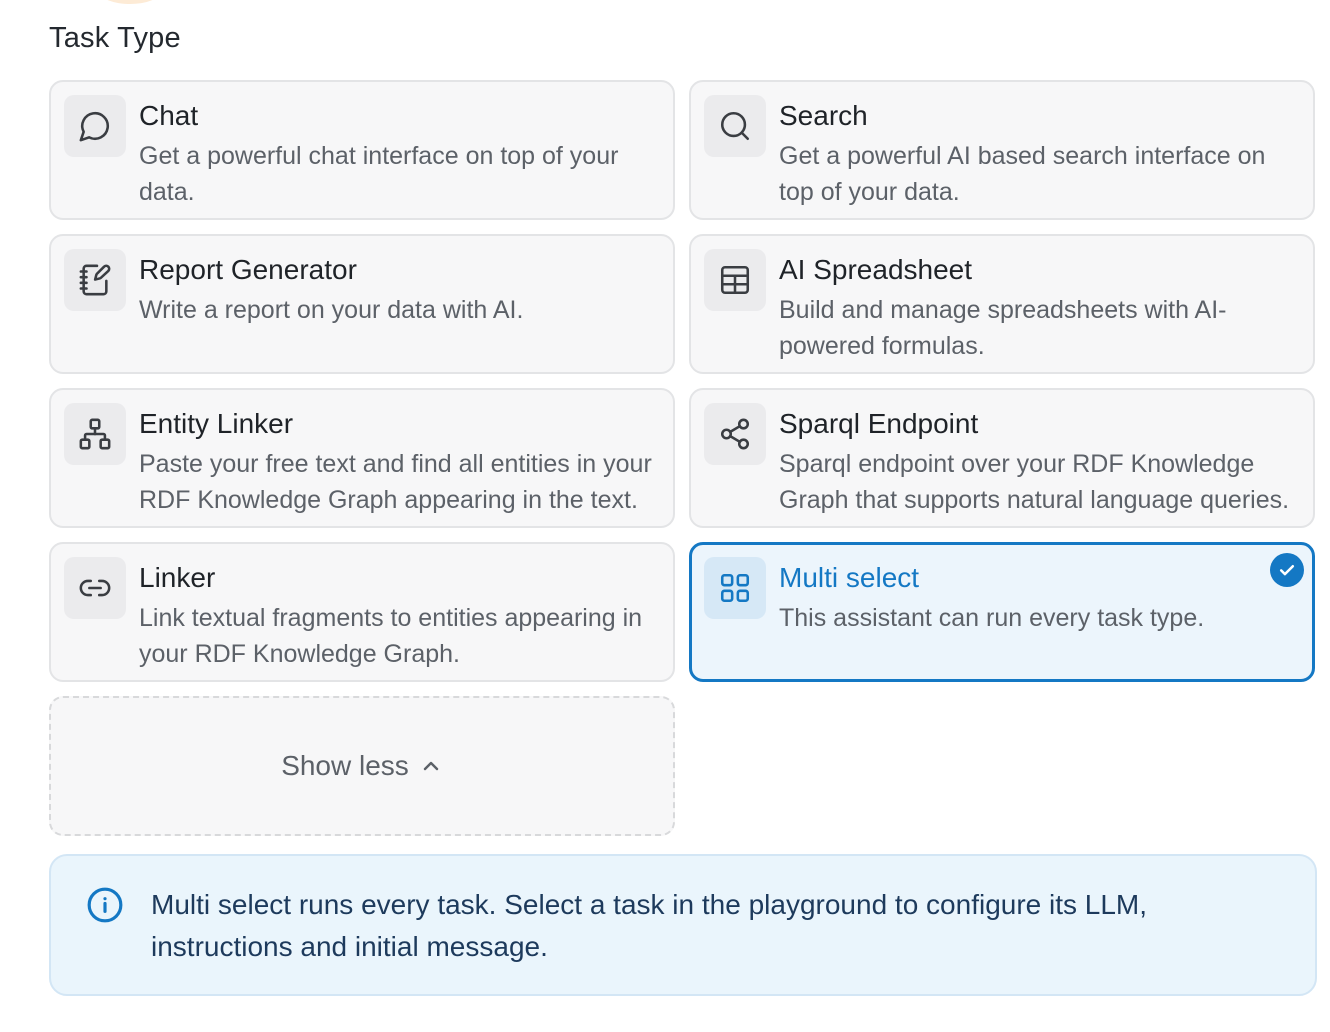 Image resolution: width=1330 pixels, height=1032 pixels. Describe the element at coordinates (992, 618) in the screenshot. I see `task-card-description: This assistant can run every task type.` at that location.